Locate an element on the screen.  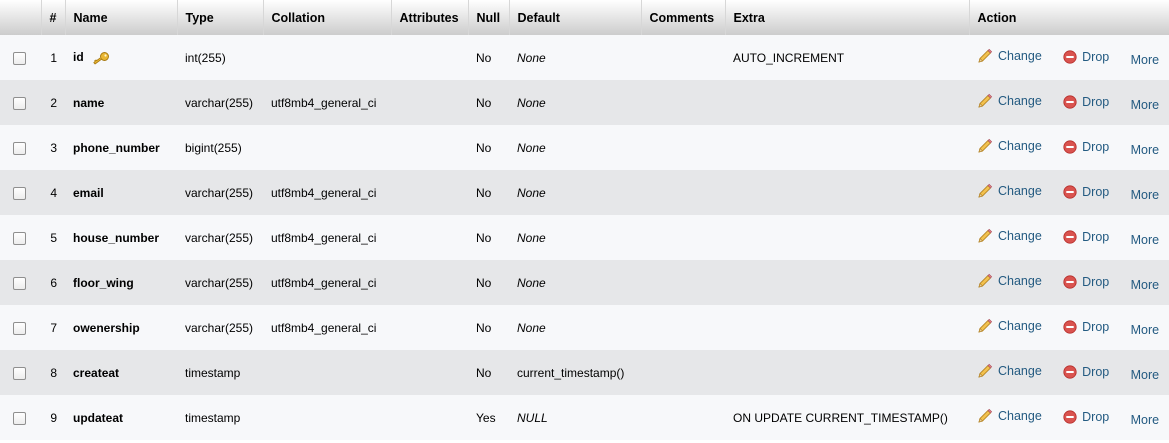
row-number: 3 is located at coordinates (53, 147).